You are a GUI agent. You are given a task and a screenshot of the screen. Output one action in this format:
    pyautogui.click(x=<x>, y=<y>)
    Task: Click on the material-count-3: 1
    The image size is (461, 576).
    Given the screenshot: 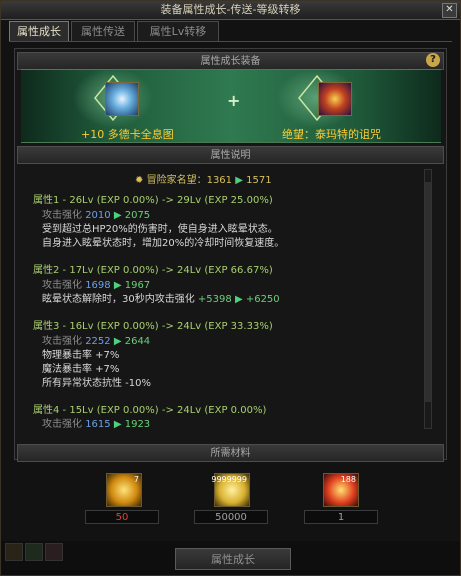 What is the action you would take?
    pyautogui.click(x=341, y=517)
    